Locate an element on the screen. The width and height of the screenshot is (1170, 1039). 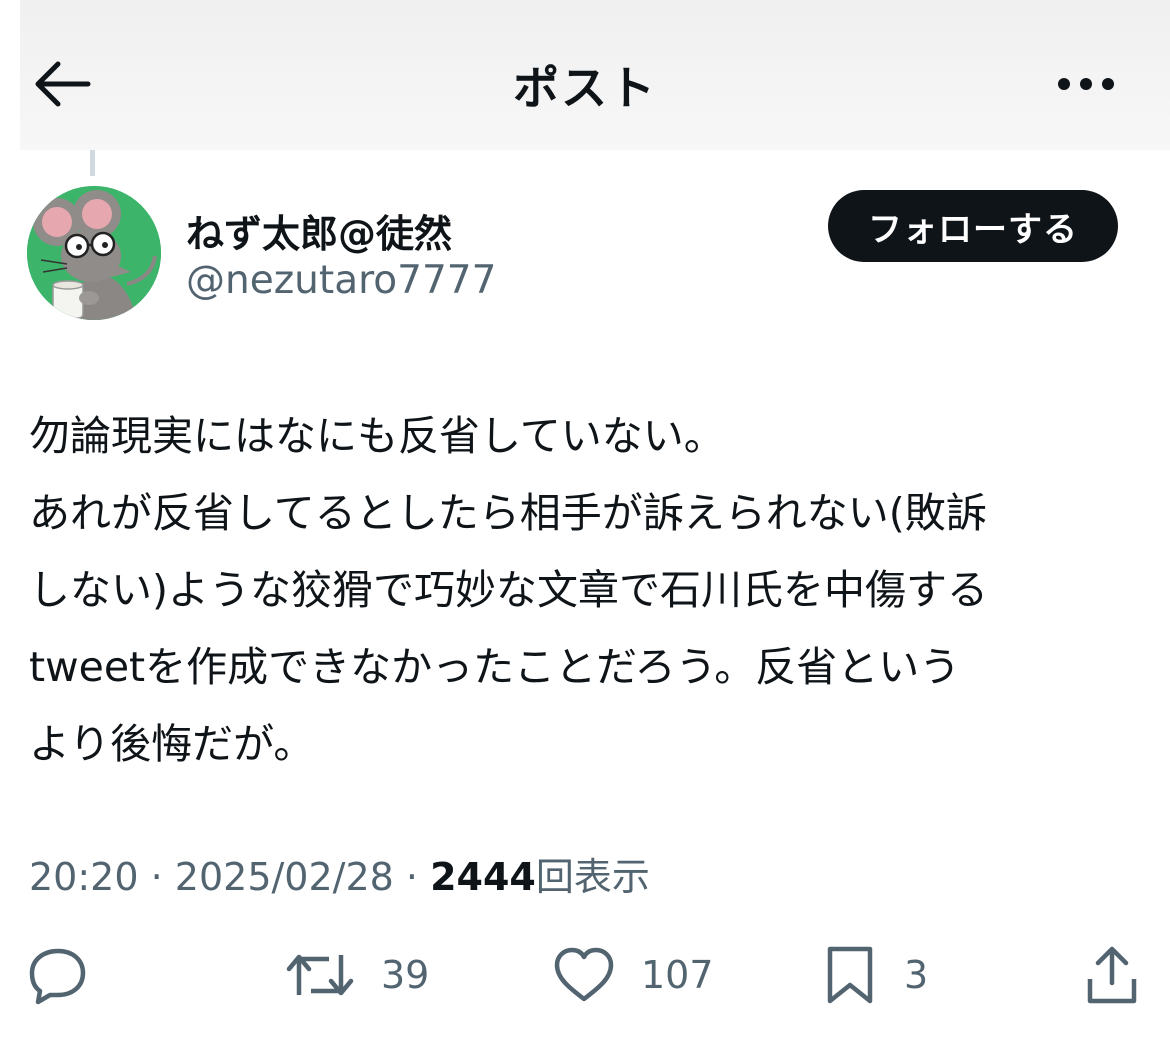
retweet-count: 39 is located at coordinates (405, 975).